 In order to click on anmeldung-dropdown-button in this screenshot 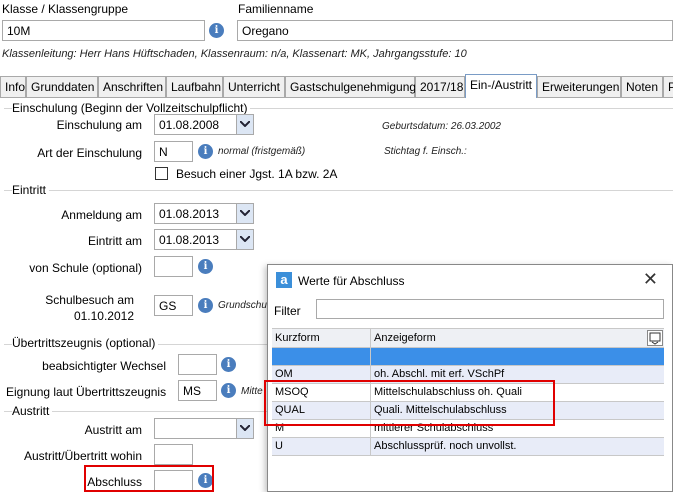, I will do `click(244, 213)`.